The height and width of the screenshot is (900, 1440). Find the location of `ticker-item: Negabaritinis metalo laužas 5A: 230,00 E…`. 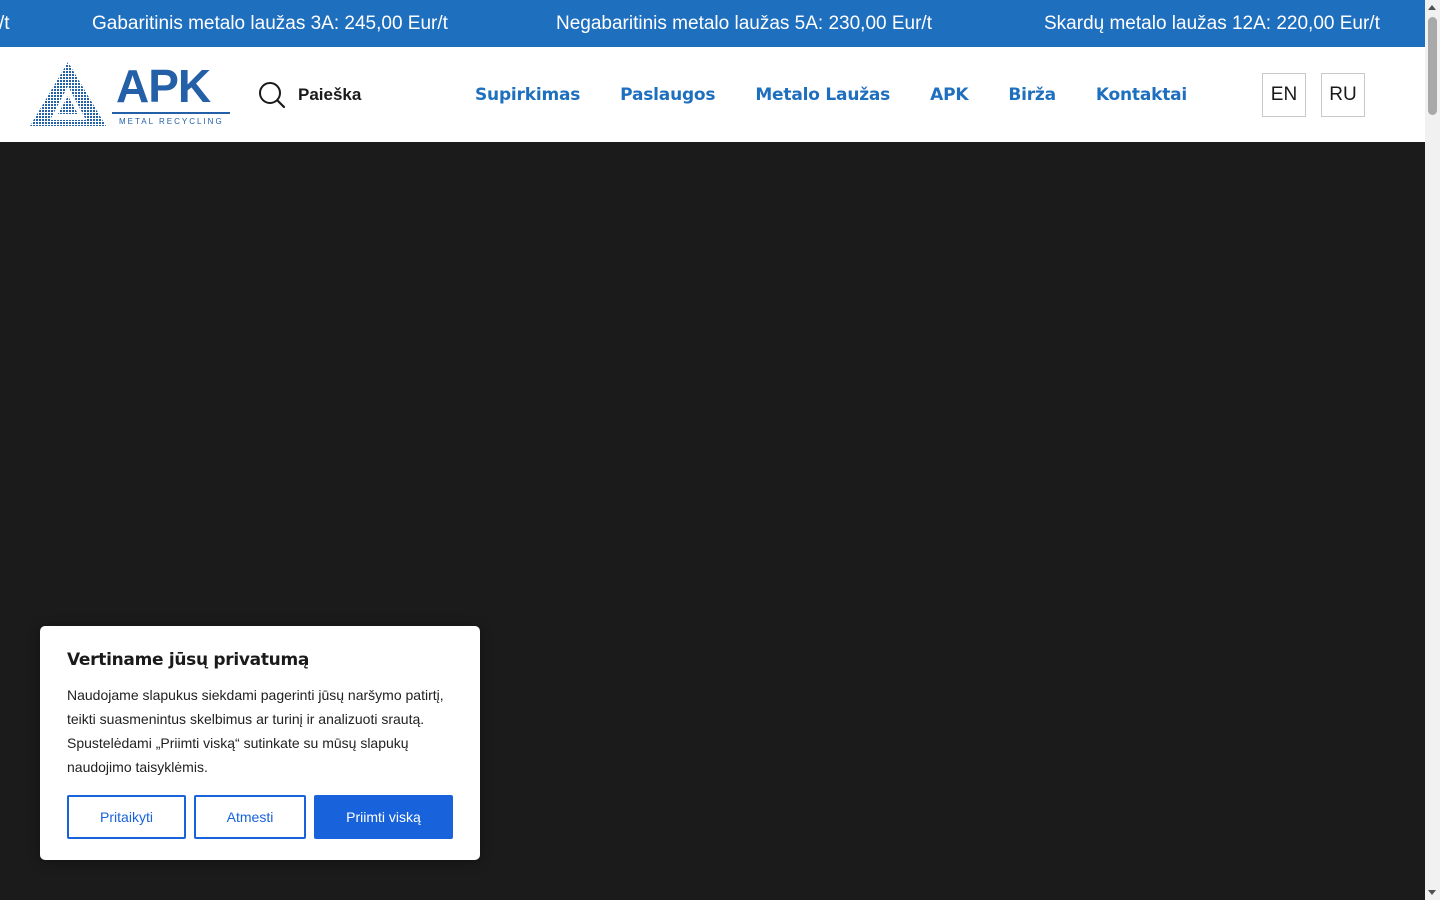

ticker-item: Negabaritinis metalo laužas 5A: 230,00 E… is located at coordinates (744, 23).